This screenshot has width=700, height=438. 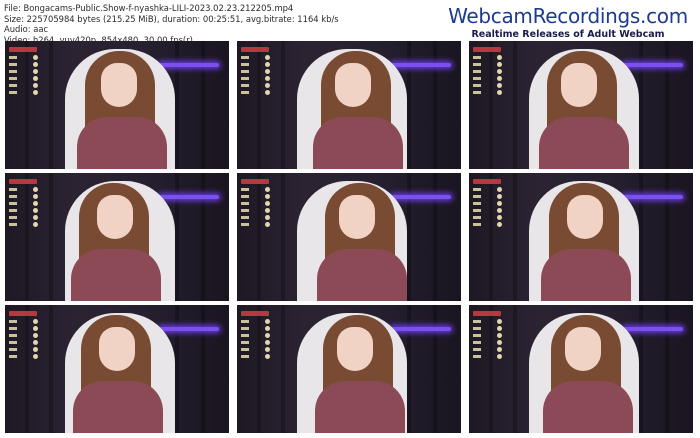 I want to click on audio-line: Audio: aac, so click(x=26, y=29).